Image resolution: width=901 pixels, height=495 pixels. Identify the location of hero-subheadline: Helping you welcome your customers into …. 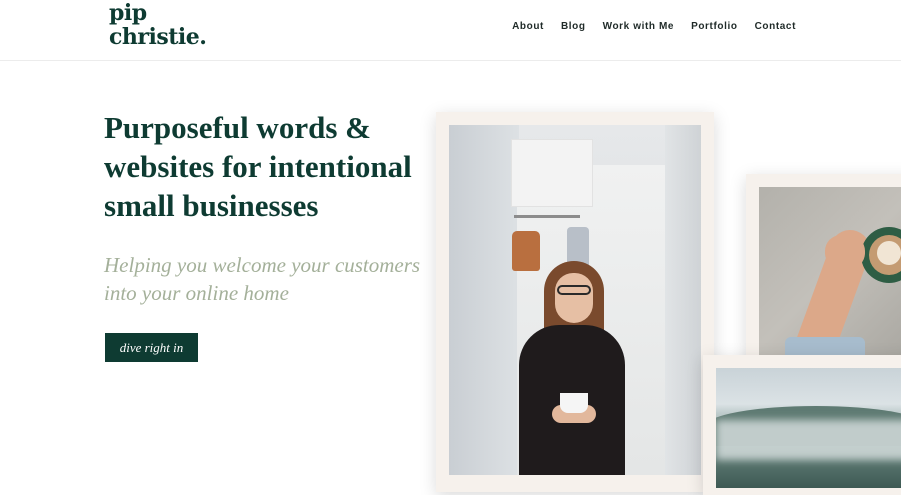
(262, 279).